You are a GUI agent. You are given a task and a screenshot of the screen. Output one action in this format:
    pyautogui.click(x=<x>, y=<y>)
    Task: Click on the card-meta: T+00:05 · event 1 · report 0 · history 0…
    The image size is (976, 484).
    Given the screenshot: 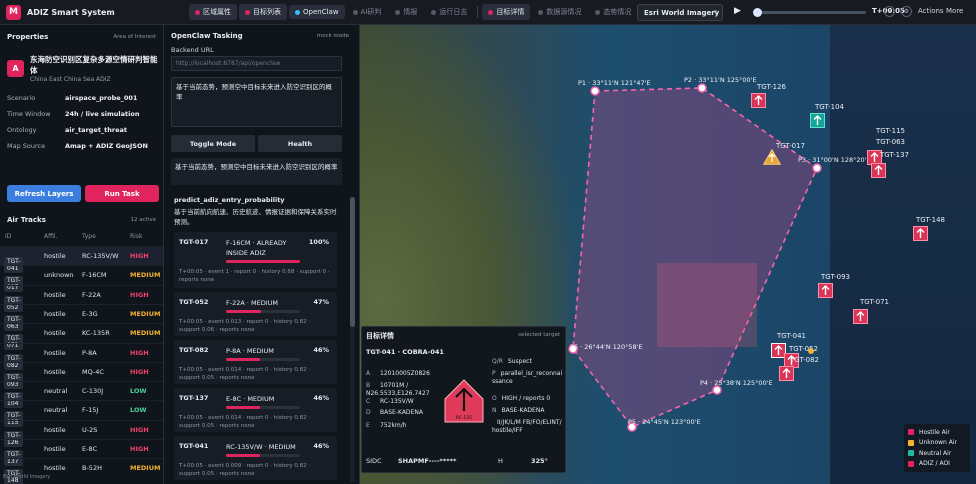 What is the action you would take?
    pyautogui.click(x=254, y=276)
    